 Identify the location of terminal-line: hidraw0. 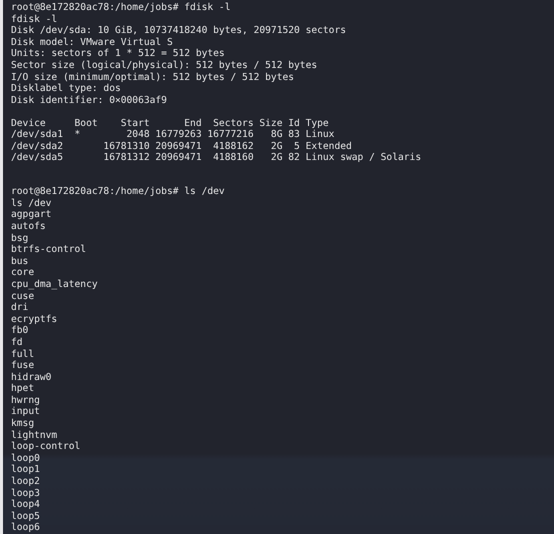
(31, 378).